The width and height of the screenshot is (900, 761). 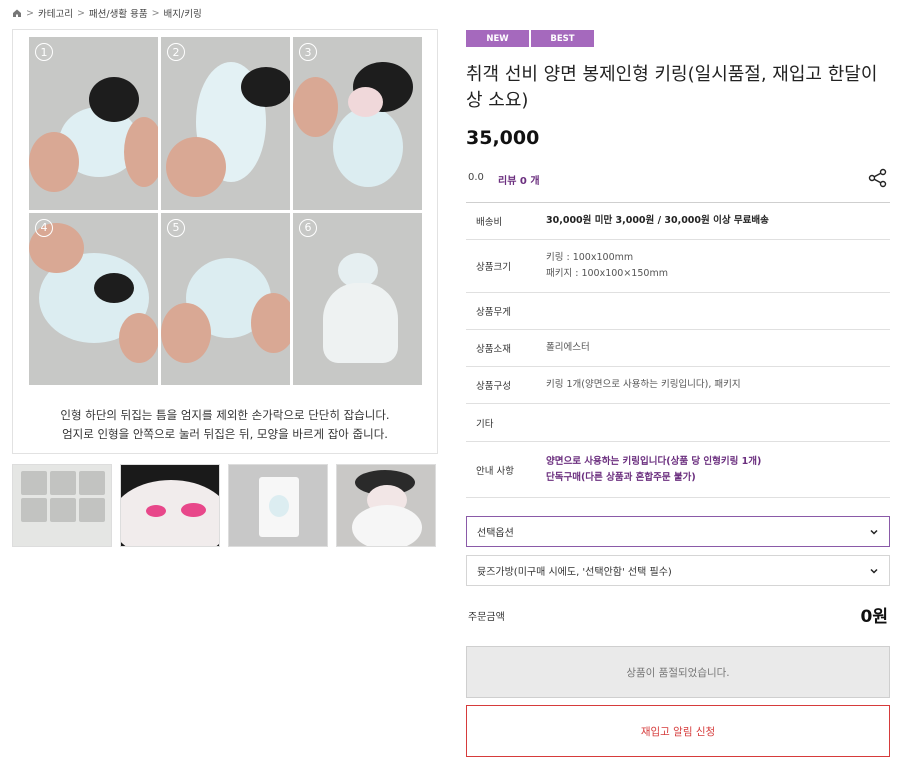 What do you see at coordinates (486, 617) in the screenshot?
I see `order-total-label: 주문금액` at bounding box center [486, 617].